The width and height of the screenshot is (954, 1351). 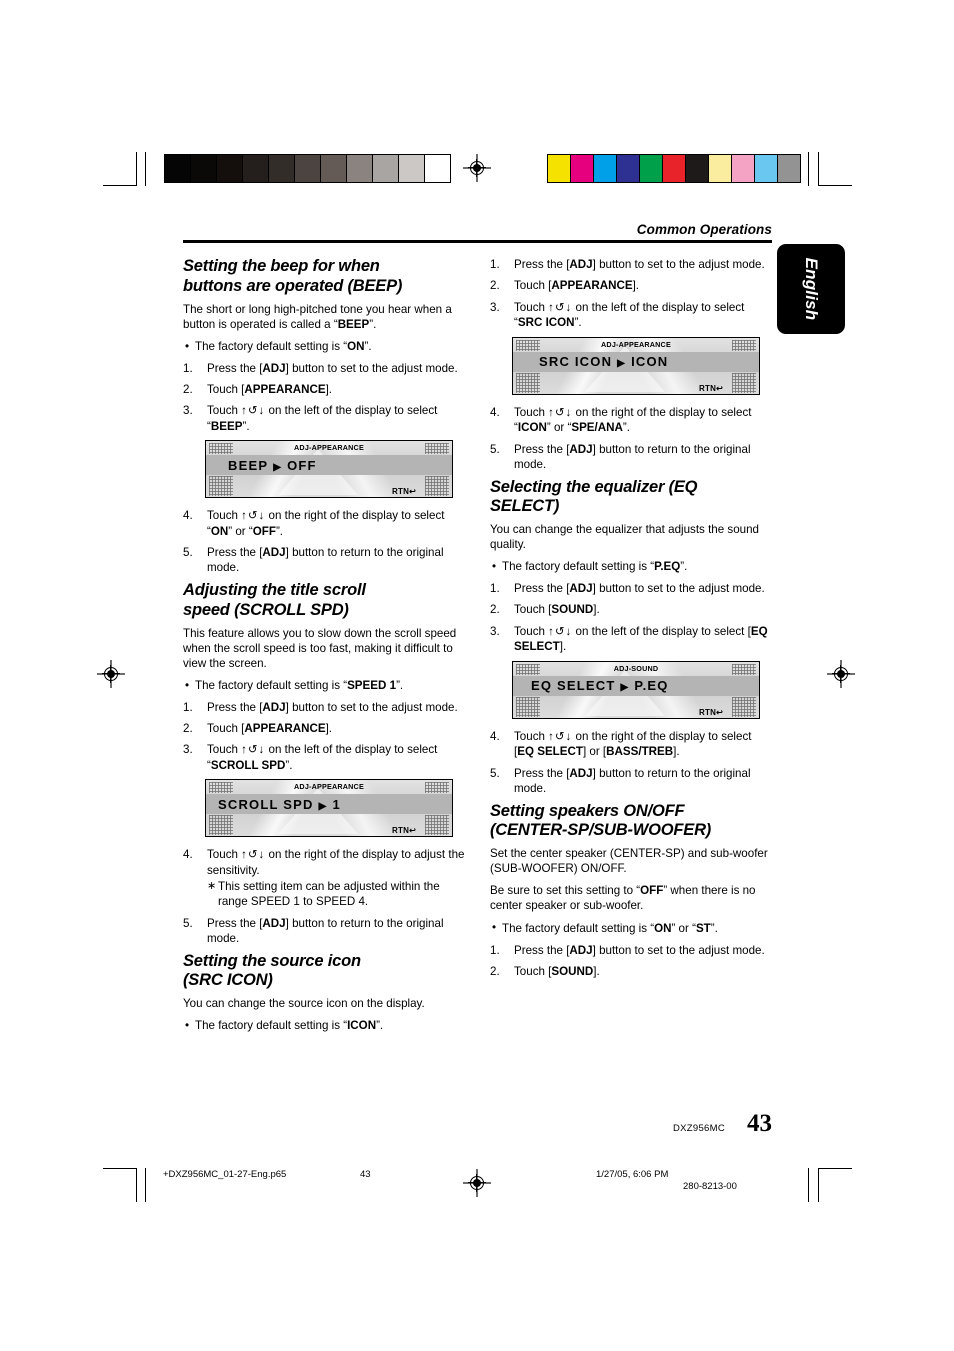 I want to click on running-head: Common Operations, so click(x=704, y=229).